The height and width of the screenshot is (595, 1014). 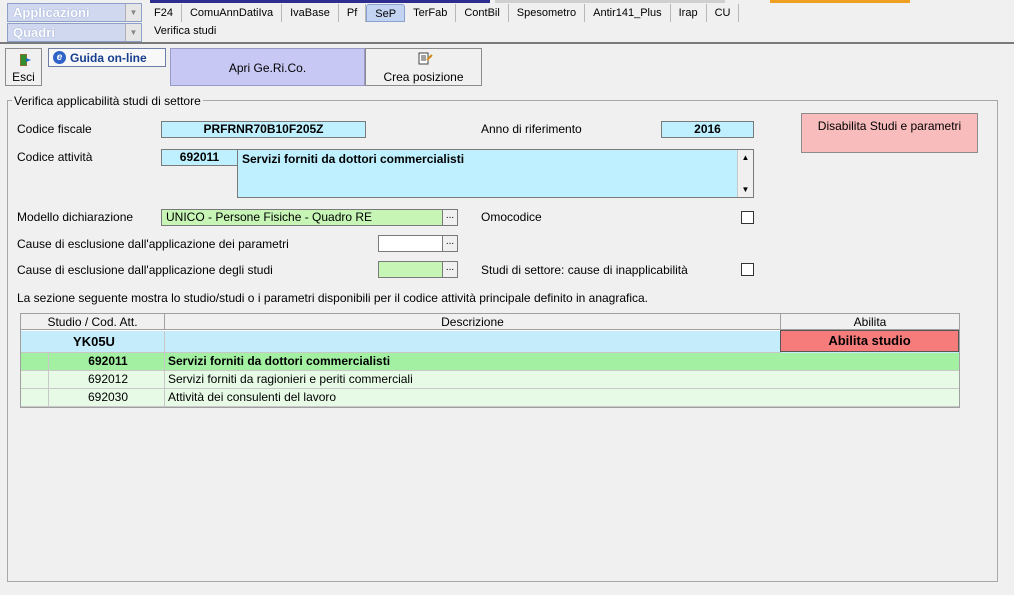 What do you see at coordinates (34, 32) in the screenshot?
I see `sections-combo-label: Quadri` at bounding box center [34, 32].